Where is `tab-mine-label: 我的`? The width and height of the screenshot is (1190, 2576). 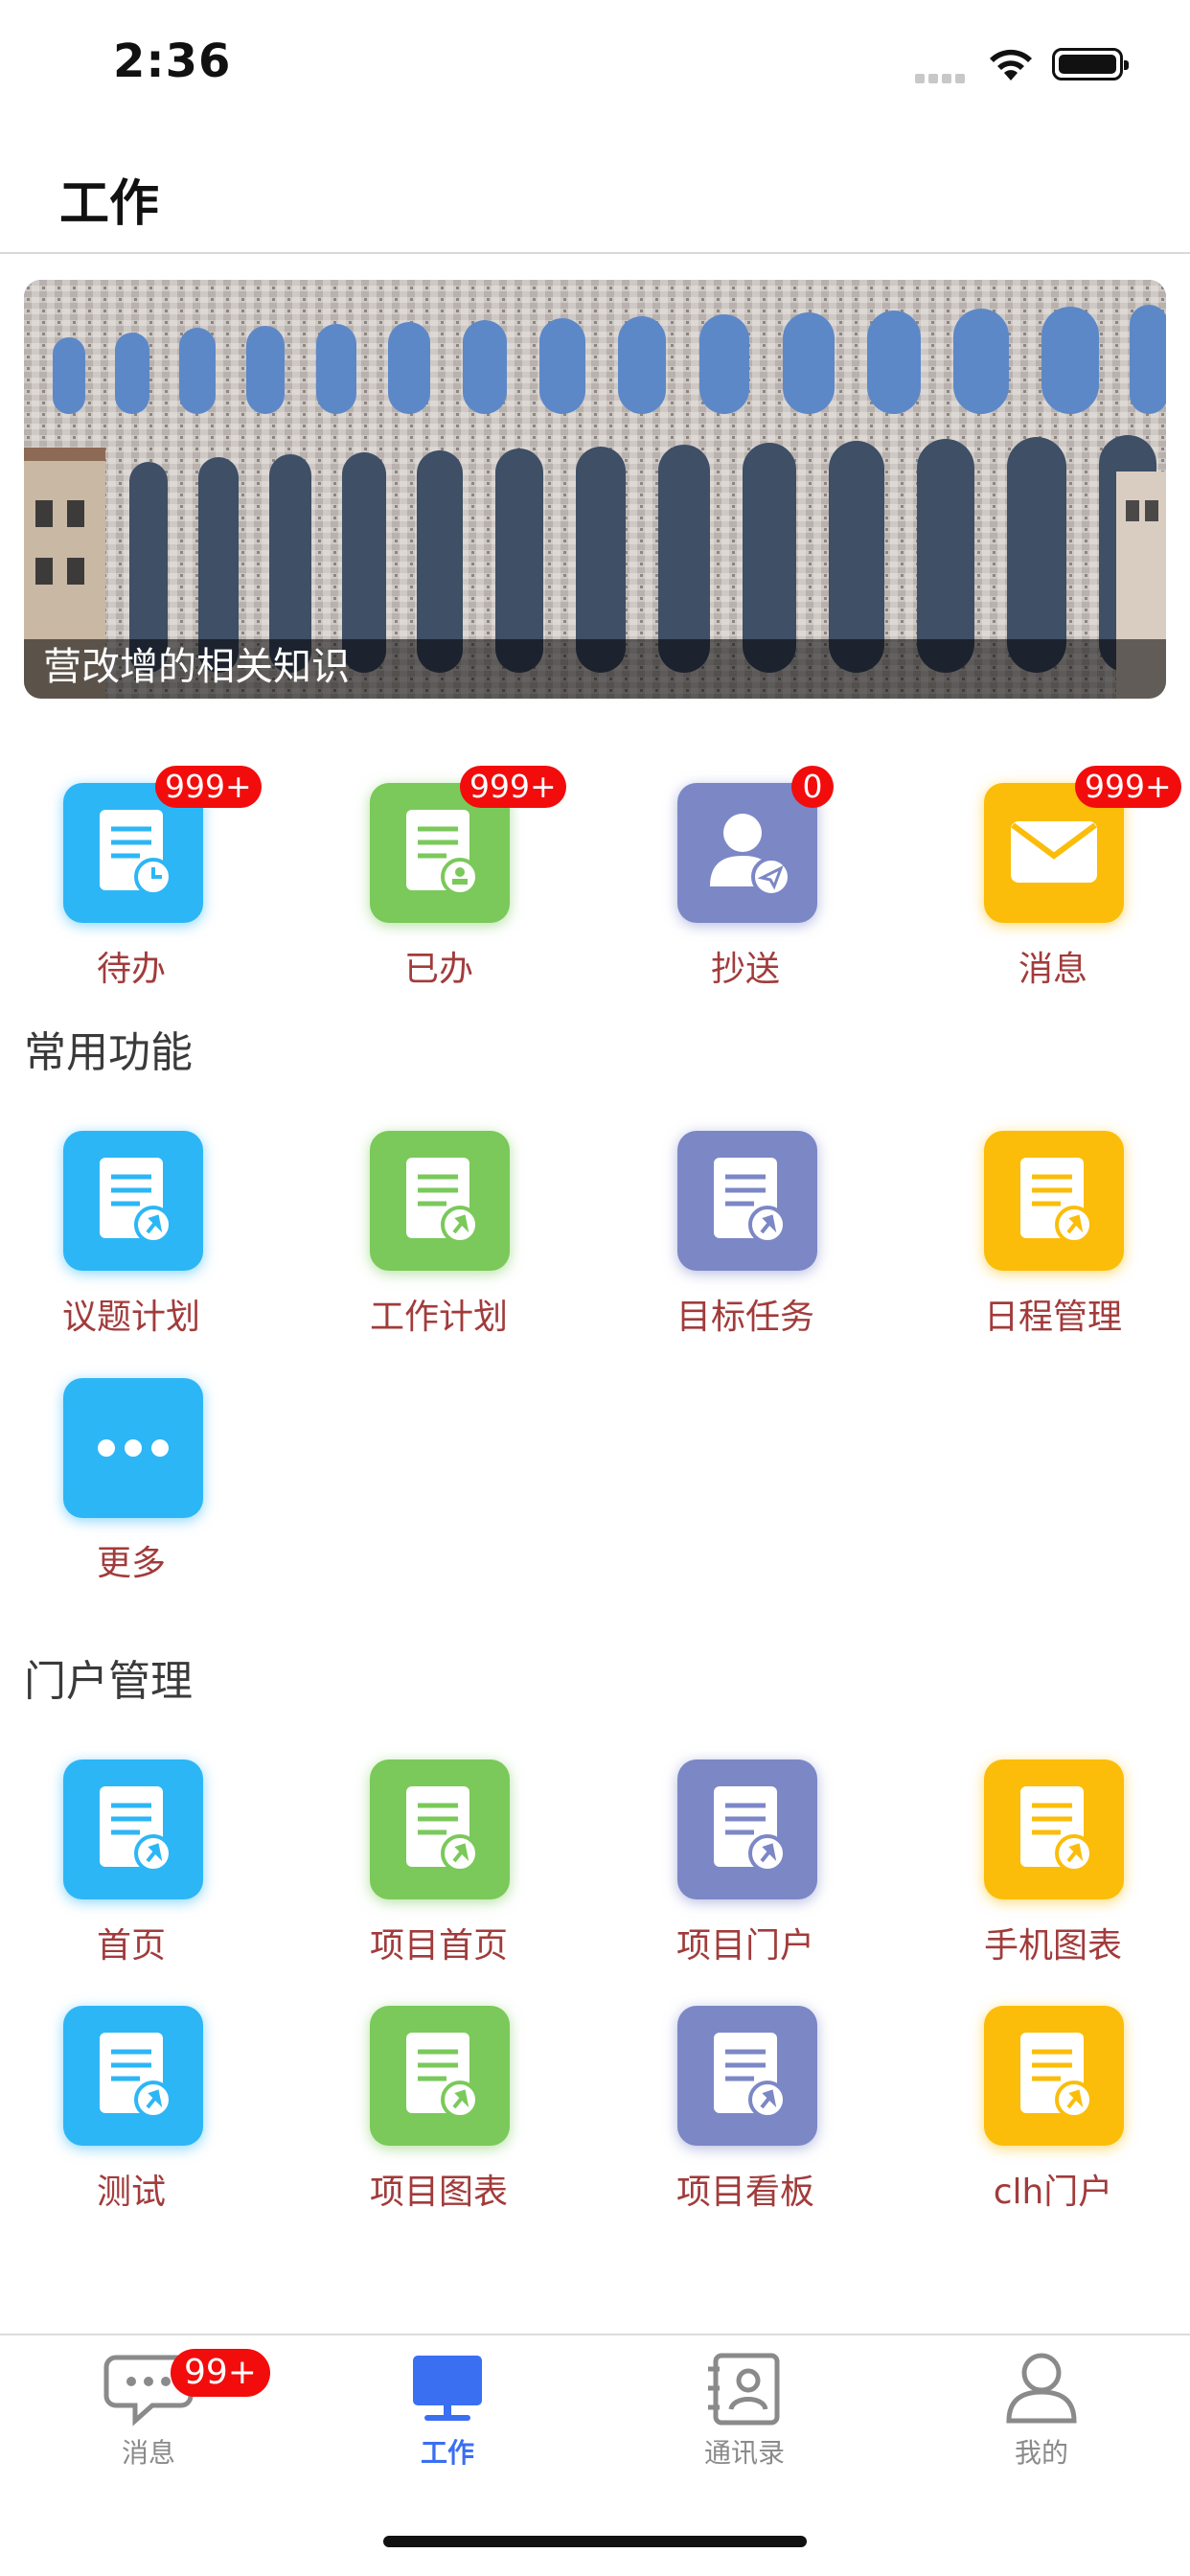
tab-mine-label: 我的 is located at coordinates (1041, 2453).